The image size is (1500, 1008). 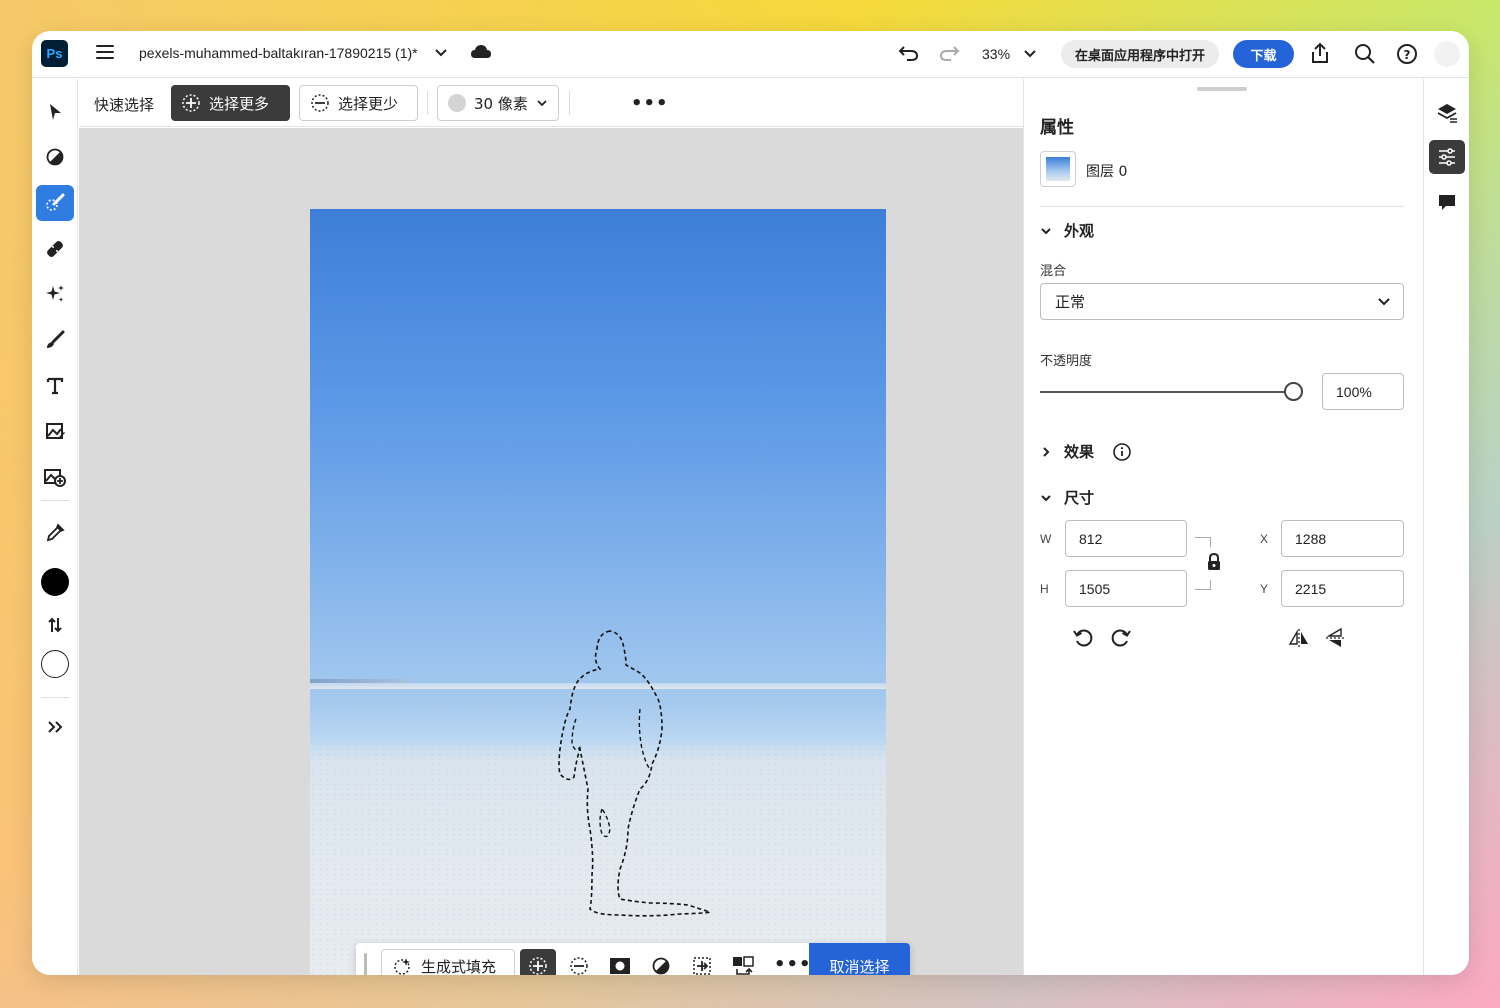 I want to click on generative-icon, so click(x=55, y=294).